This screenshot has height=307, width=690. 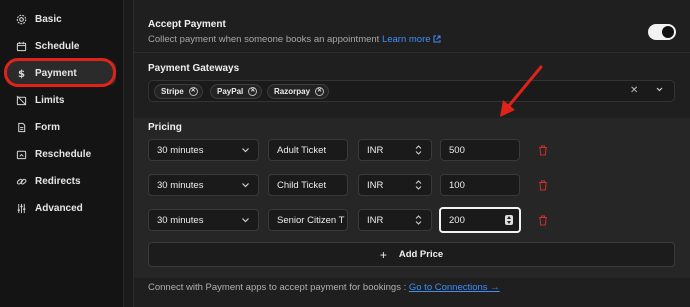 What do you see at coordinates (480, 185) in the screenshot?
I see `price-input: 100` at bounding box center [480, 185].